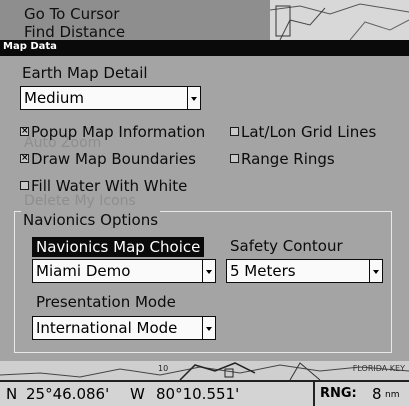  I want to click on range-label: RNG:, so click(338, 393).